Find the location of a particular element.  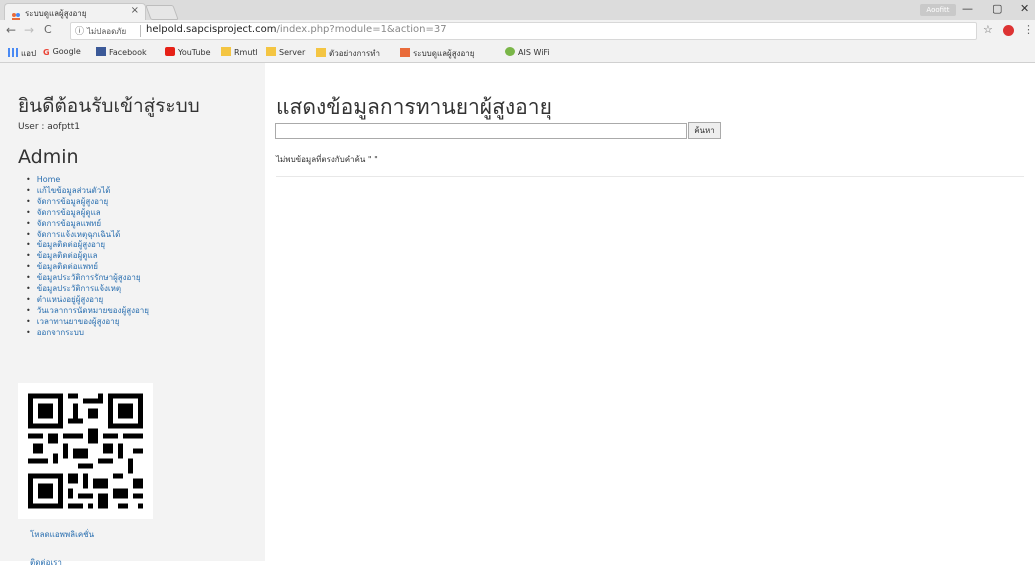

download-app-link: โหลดแอพพลิเคชั่น is located at coordinates (62, 534).